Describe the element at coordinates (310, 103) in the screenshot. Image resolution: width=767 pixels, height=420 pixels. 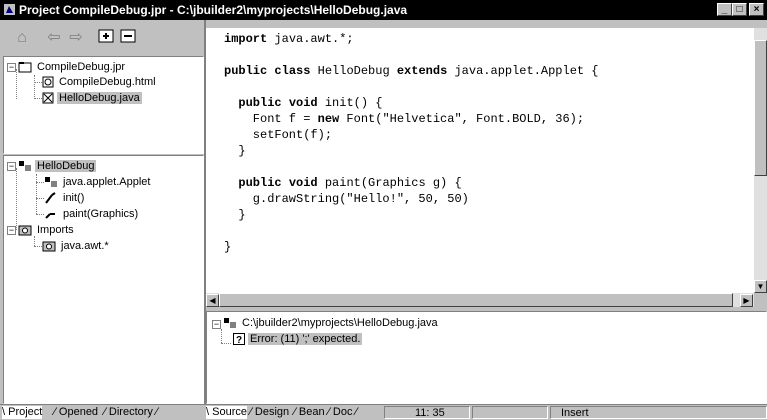
I see `code-line: public void init() {` at that location.